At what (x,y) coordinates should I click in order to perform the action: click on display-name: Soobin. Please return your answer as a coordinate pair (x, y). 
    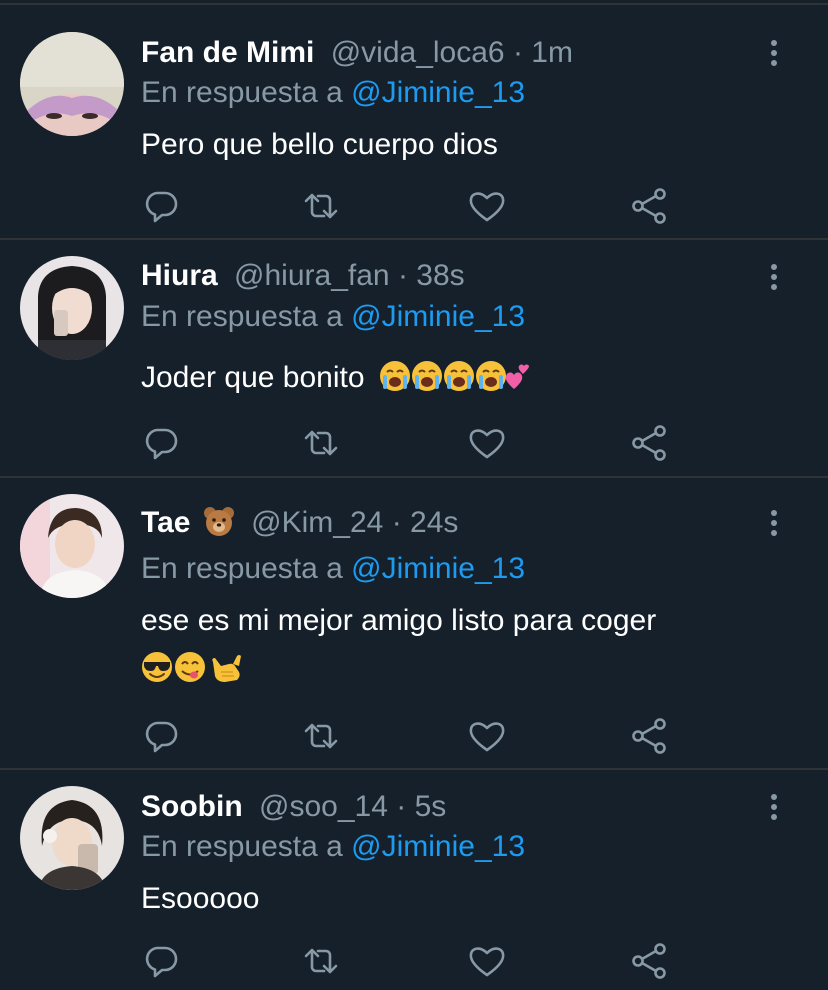
    Looking at the image, I should click on (192, 806).